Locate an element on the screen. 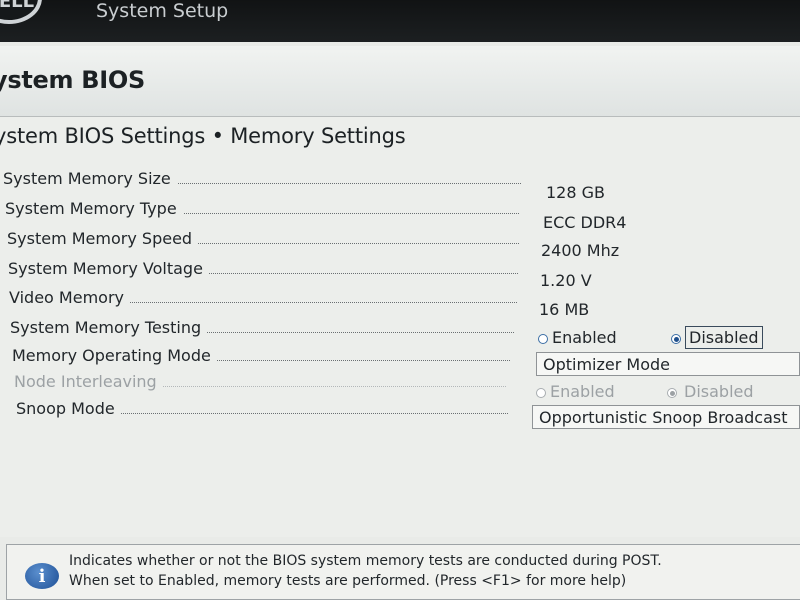 Image resolution: width=800 pixels, height=600 pixels. setting-row-memory-speed: System Memory Speed 2400 Mhz is located at coordinates (403, 244).